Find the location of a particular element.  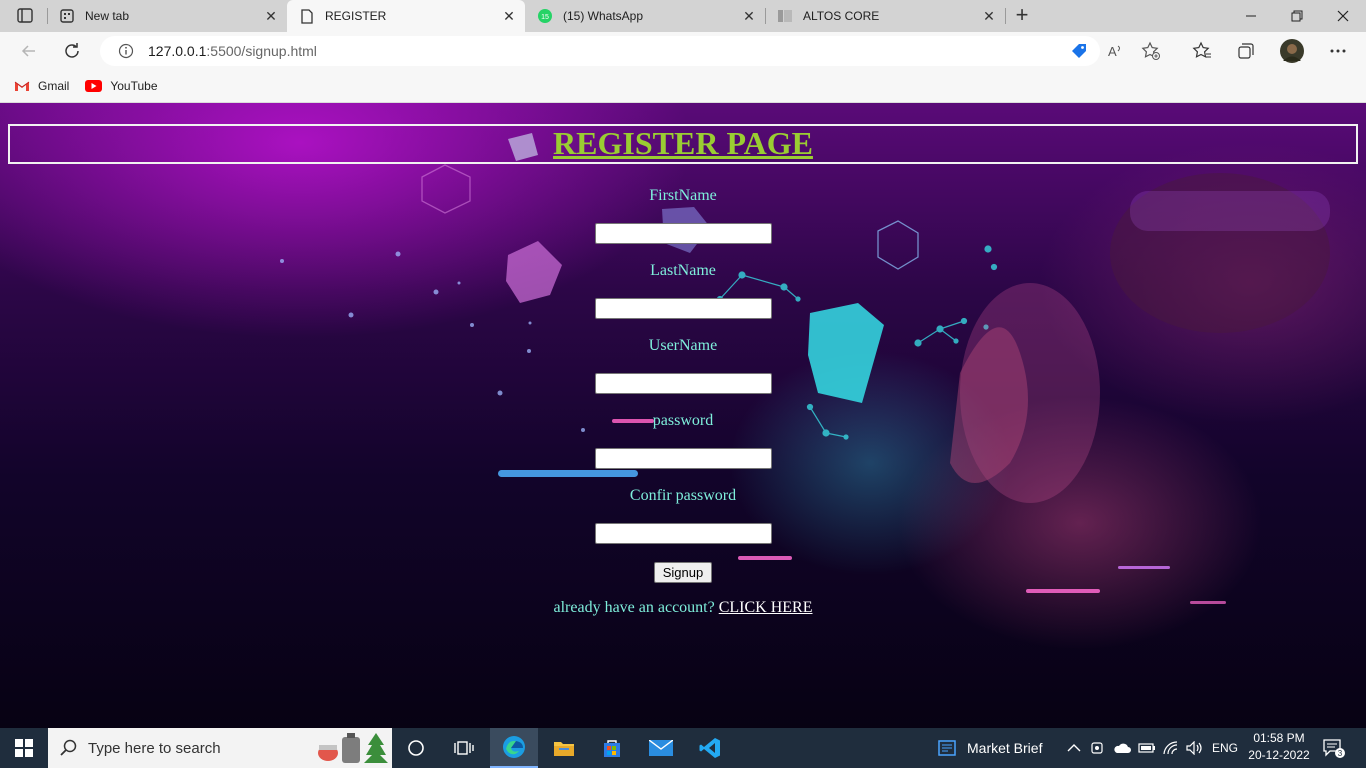

url-host: 127.0.0.1 is located at coordinates (177, 51).